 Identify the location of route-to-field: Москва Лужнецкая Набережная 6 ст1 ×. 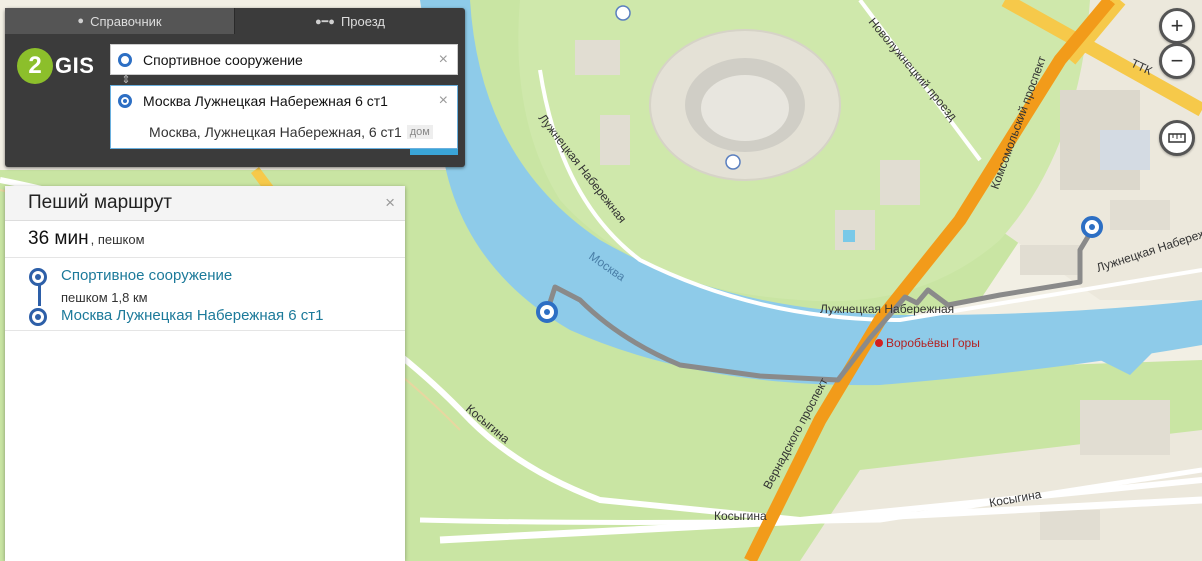
(284, 100).